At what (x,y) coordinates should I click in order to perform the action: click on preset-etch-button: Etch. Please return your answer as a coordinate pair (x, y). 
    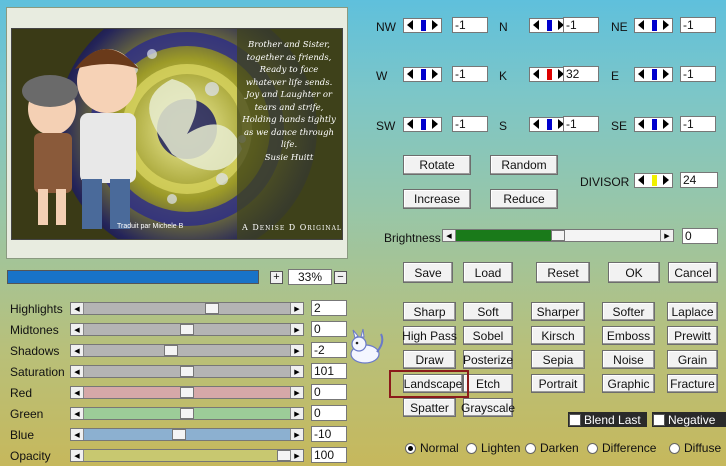
    Looking at the image, I should click on (488, 383).